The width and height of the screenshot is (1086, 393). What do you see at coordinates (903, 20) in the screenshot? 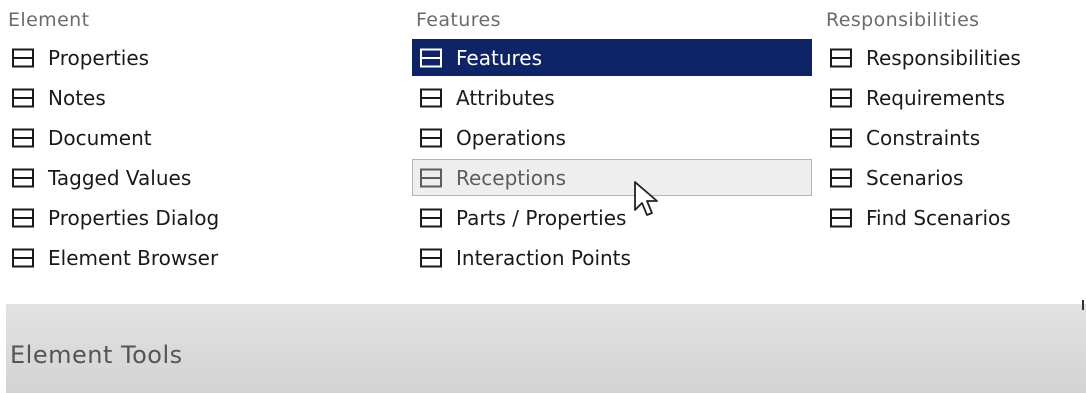
I see `responsibilities-group-header: Responsibilities` at bounding box center [903, 20].